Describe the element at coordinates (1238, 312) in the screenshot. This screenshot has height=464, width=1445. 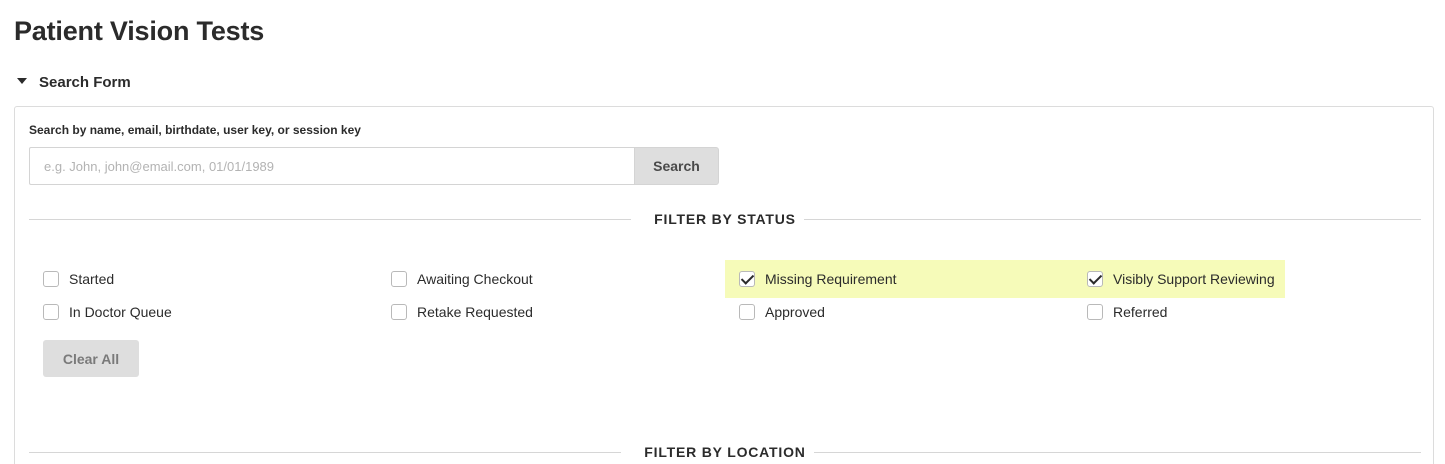
I see `status-filter-referred: Referred` at that location.